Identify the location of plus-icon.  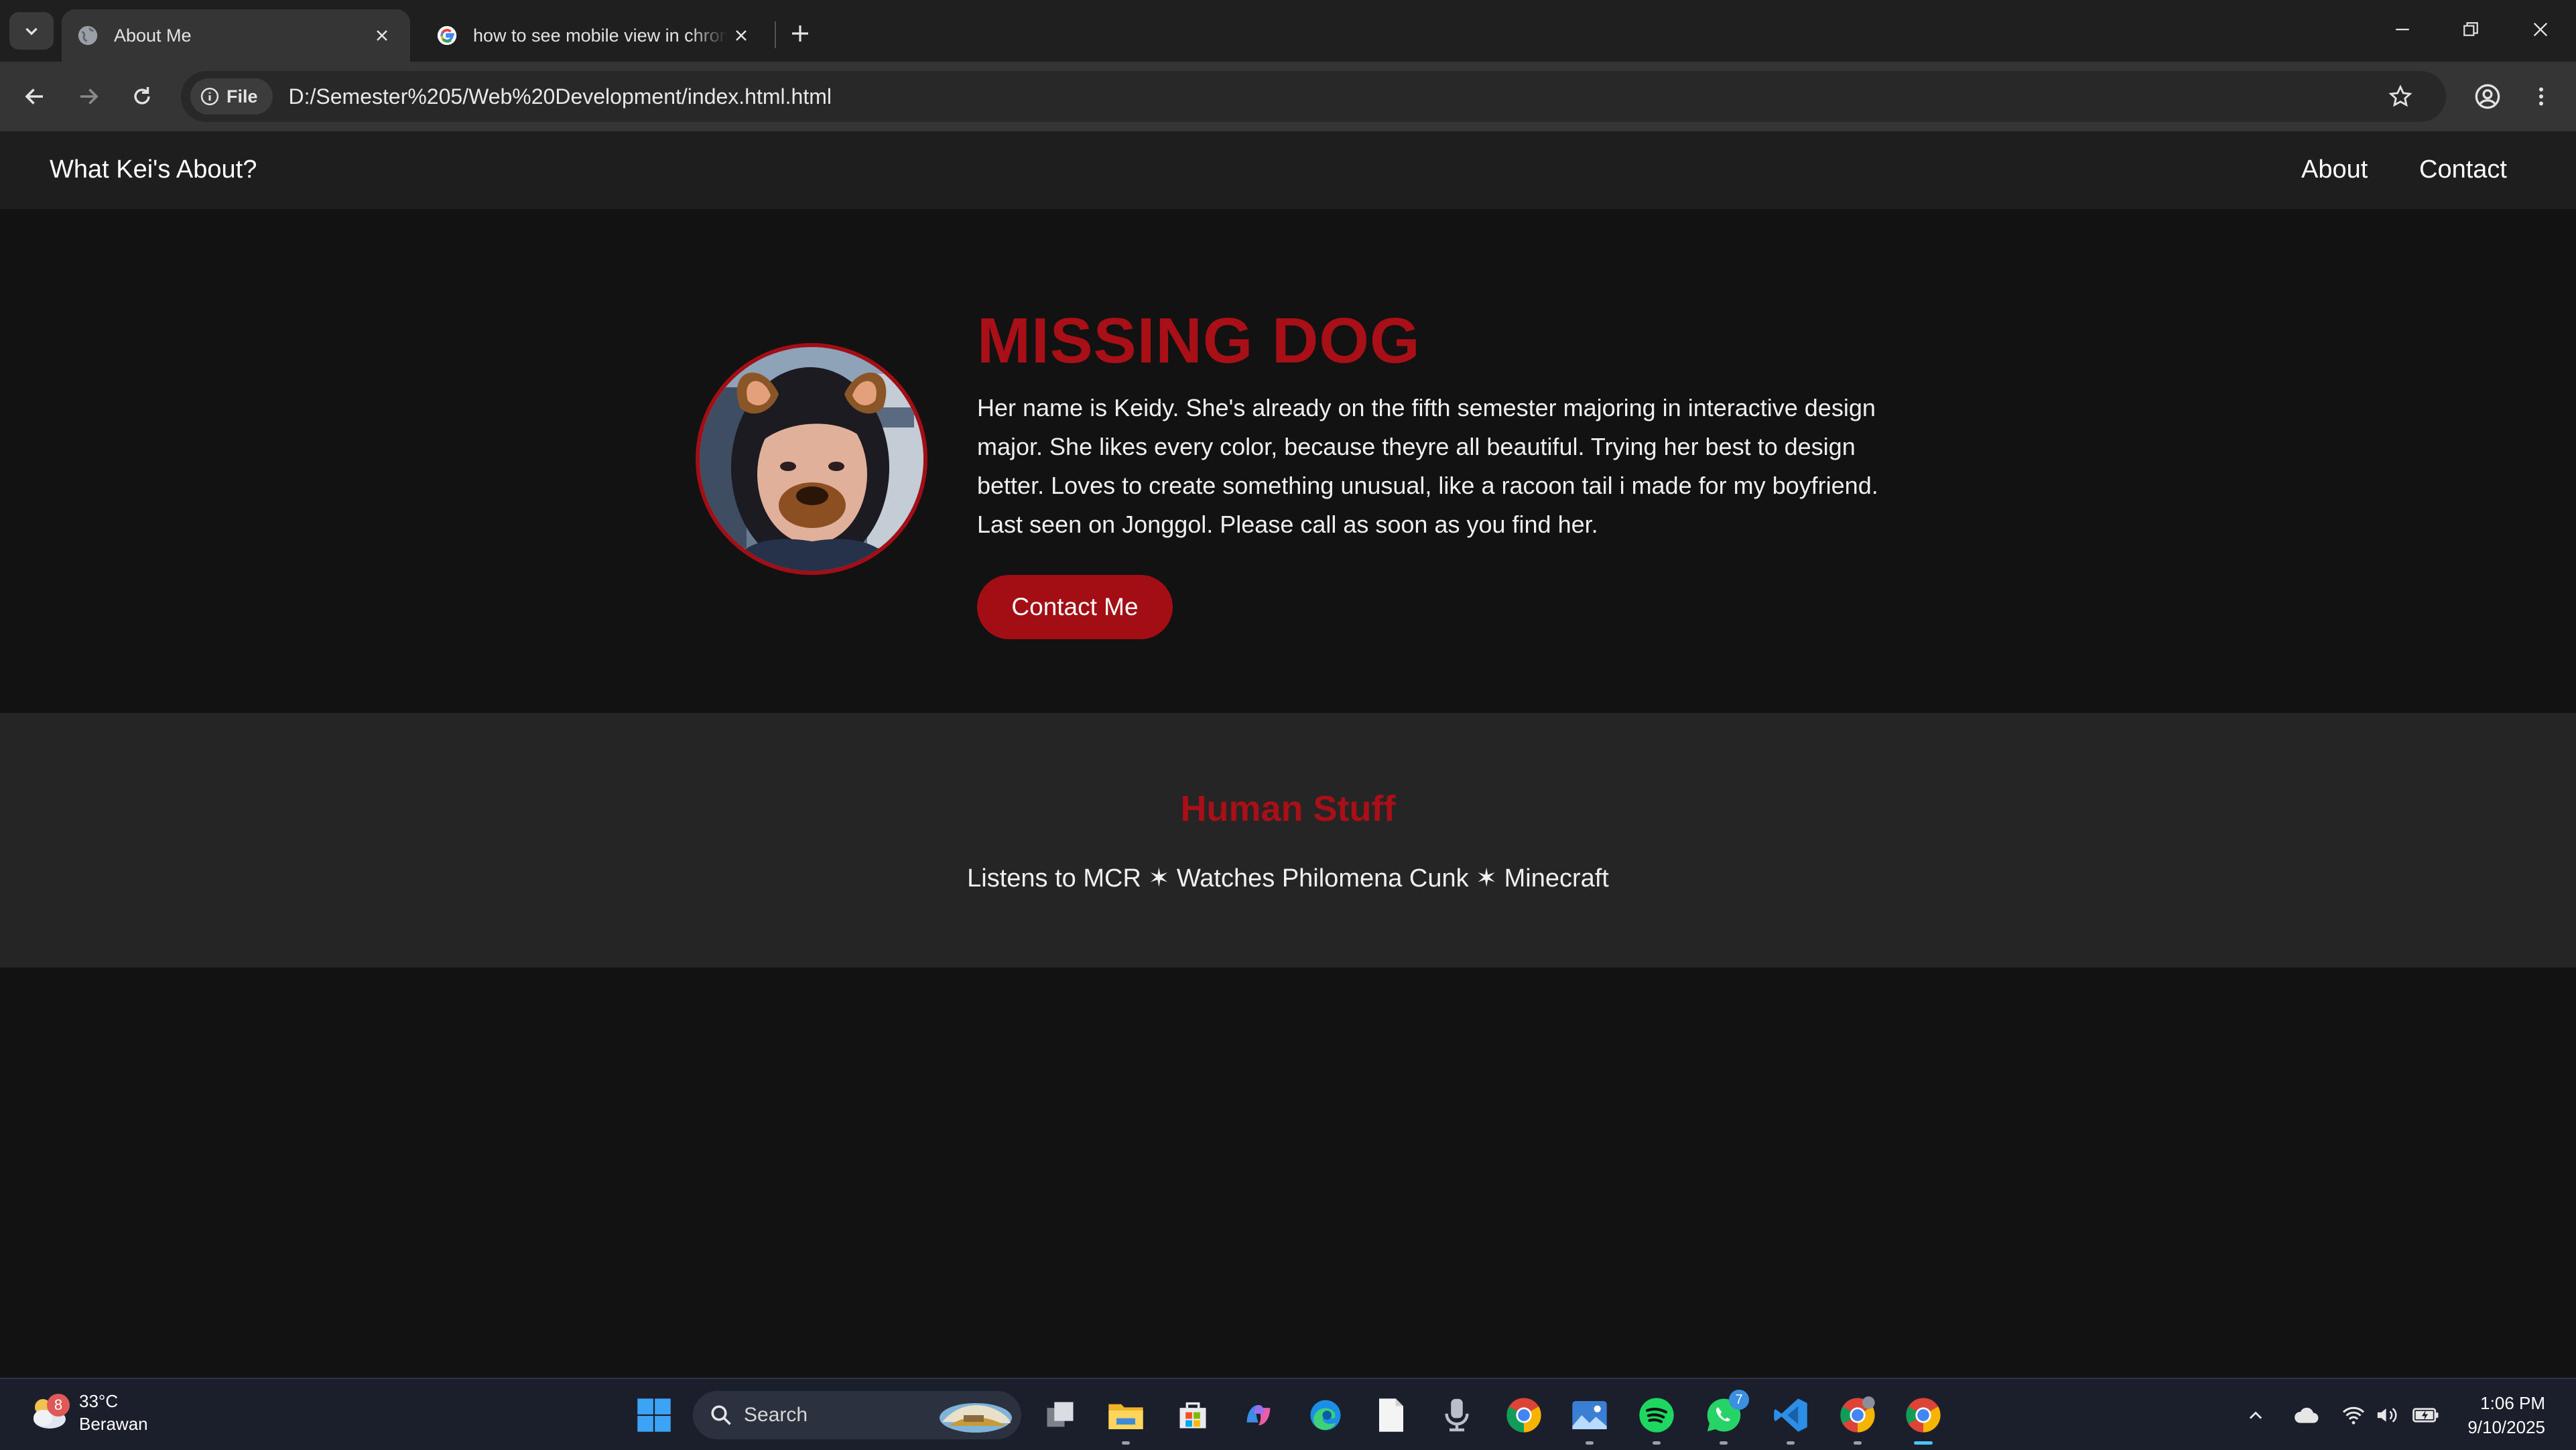
(800, 33).